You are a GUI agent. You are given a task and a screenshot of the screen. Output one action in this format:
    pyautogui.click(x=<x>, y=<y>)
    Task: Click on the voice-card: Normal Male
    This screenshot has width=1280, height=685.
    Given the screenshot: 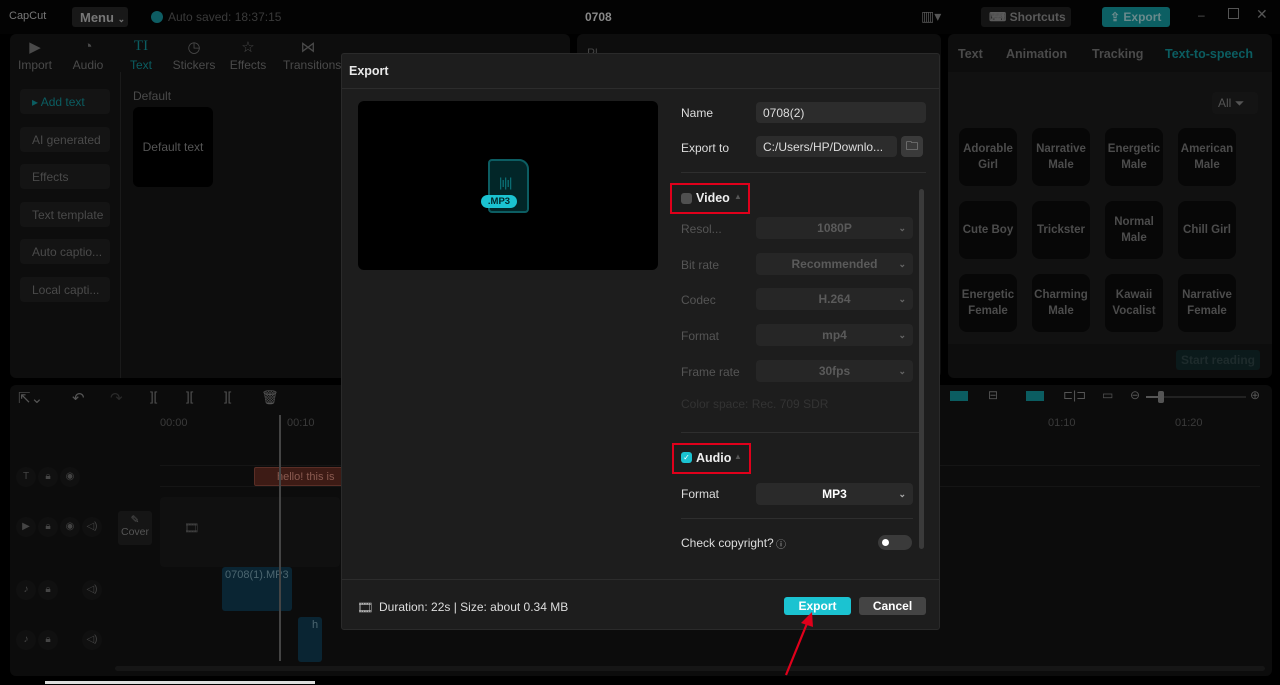 What is the action you would take?
    pyautogui.click(x=1134, y=230)
    